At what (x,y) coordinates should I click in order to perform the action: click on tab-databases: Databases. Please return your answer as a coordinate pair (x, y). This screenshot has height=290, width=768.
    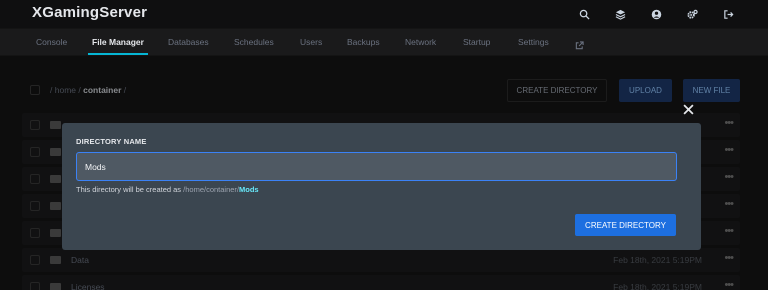
    Looking at the image, I should click on (188, 42).